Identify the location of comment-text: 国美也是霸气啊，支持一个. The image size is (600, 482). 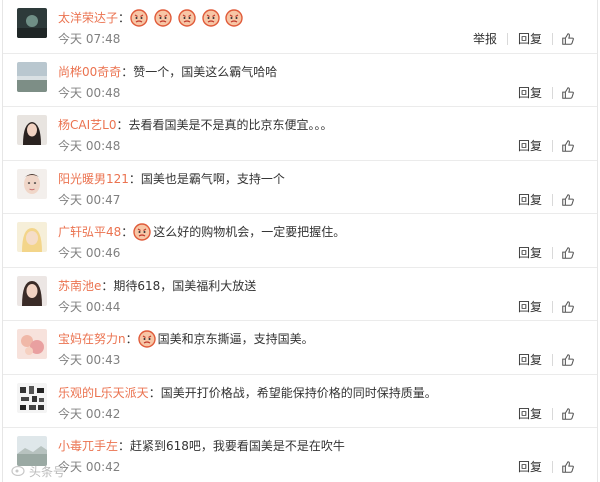
(212, 178).